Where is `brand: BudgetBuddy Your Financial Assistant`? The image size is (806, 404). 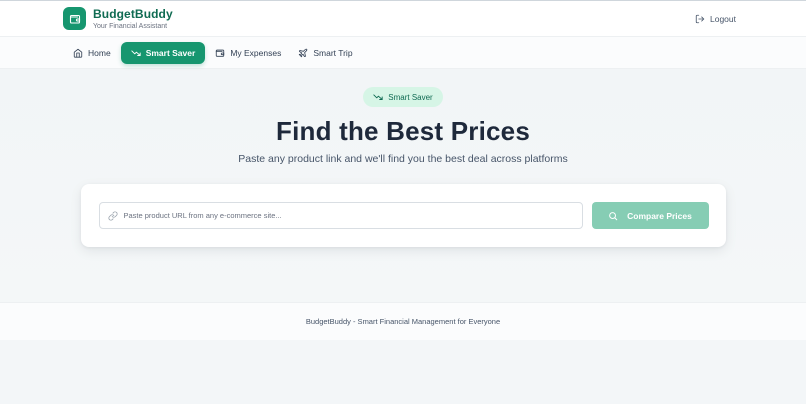 brand: BudgetBuddy Your Financial Assistant is located at coordinates (118, 18).